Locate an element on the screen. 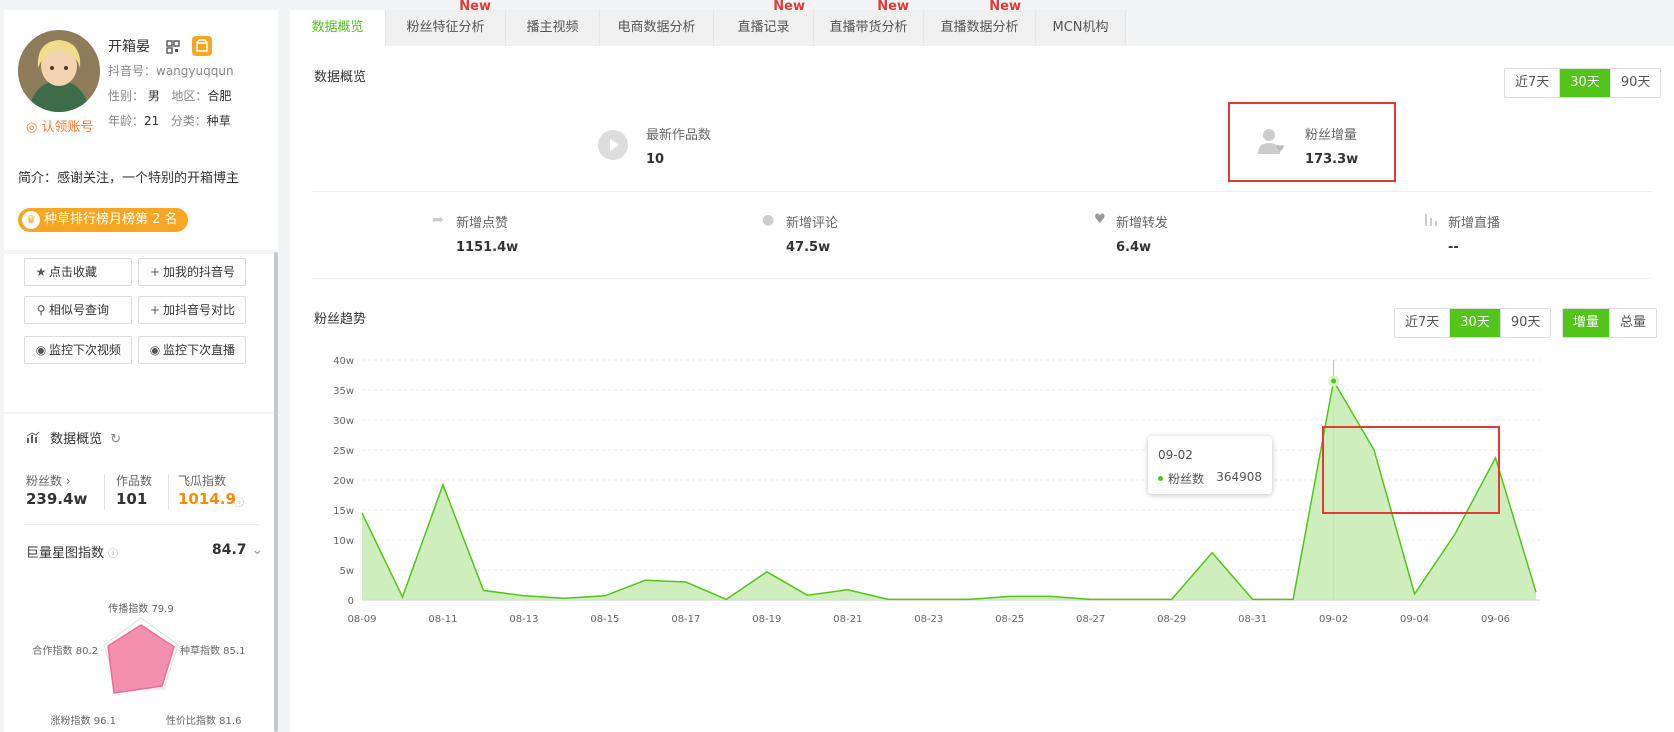  monitor-live-button: ◉ 监控下次直播 is located at coordinates (192, 350).